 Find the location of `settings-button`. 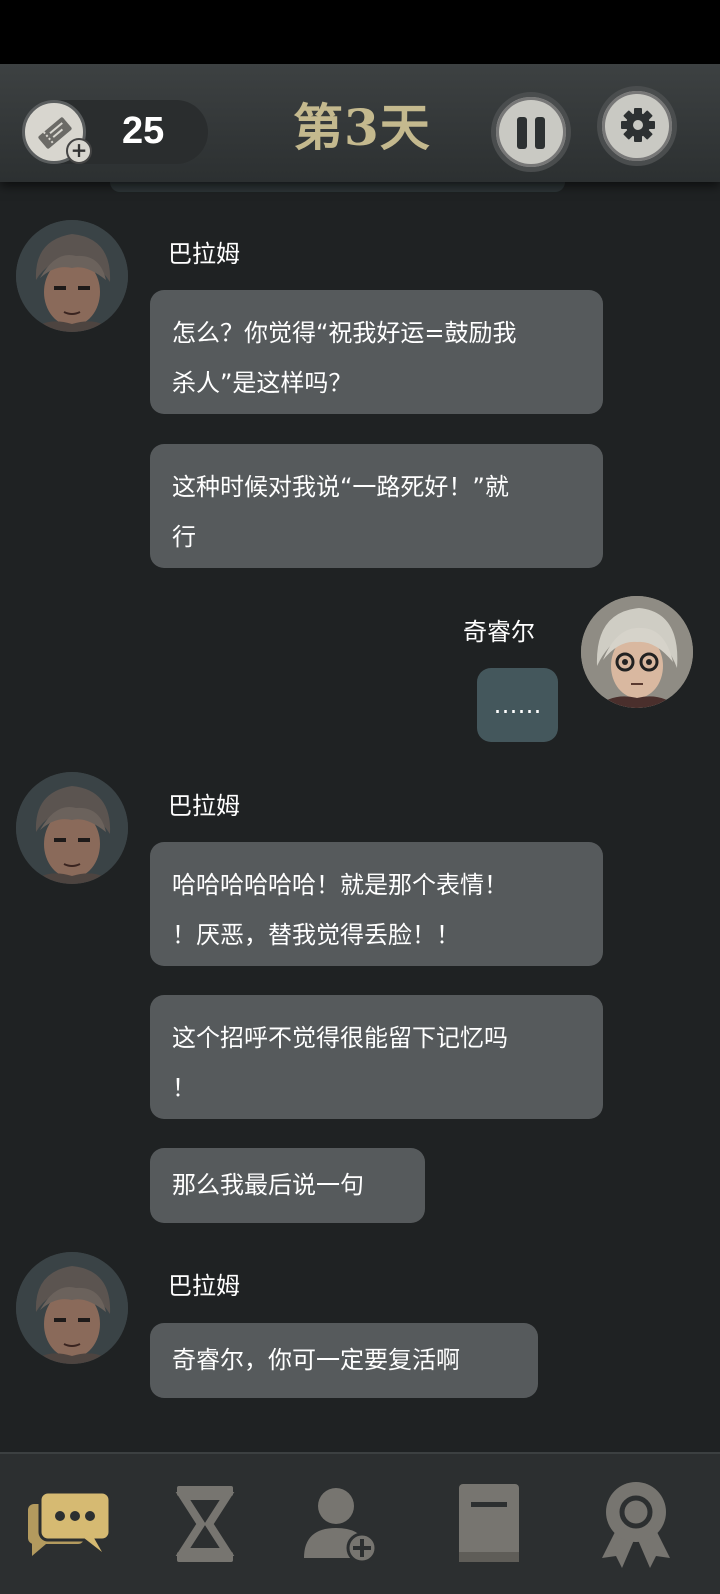

settings-button is located at coordinates (637, 126).